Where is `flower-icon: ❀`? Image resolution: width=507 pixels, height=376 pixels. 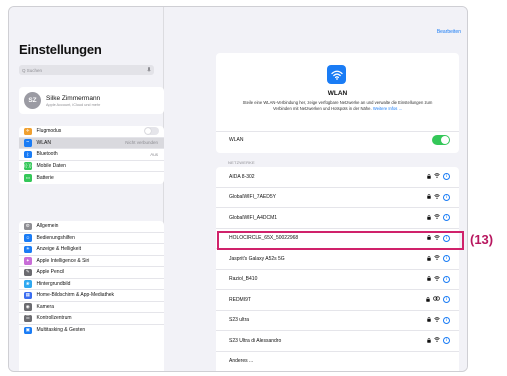 flower-icon: ❀ is located at coordinates (28, 284).